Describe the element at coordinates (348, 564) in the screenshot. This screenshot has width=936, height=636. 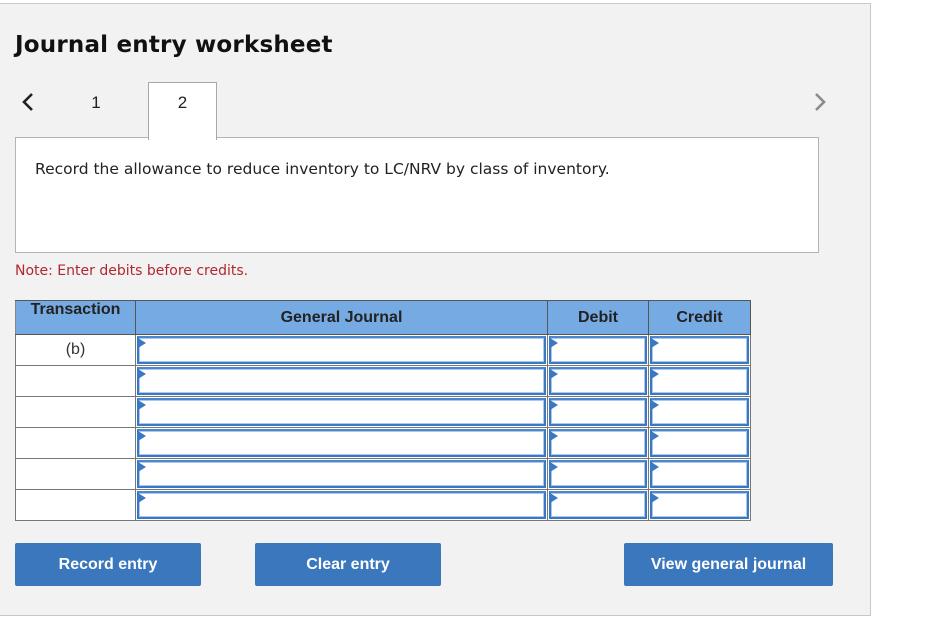
I see `clear-entry-button: Clear entry` at that location.